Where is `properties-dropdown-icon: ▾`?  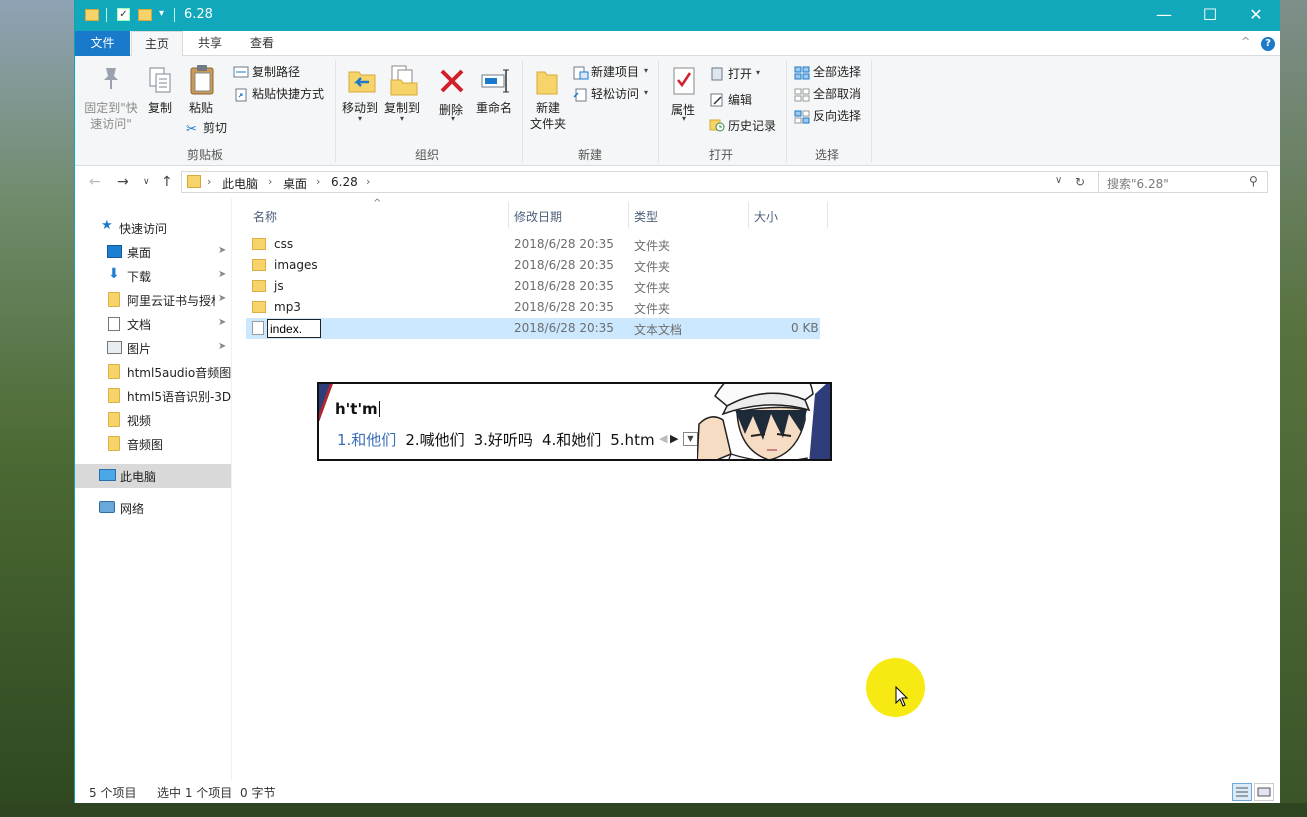 properties-dropdown-icon: ▾ is located at coordinates (684, 118).